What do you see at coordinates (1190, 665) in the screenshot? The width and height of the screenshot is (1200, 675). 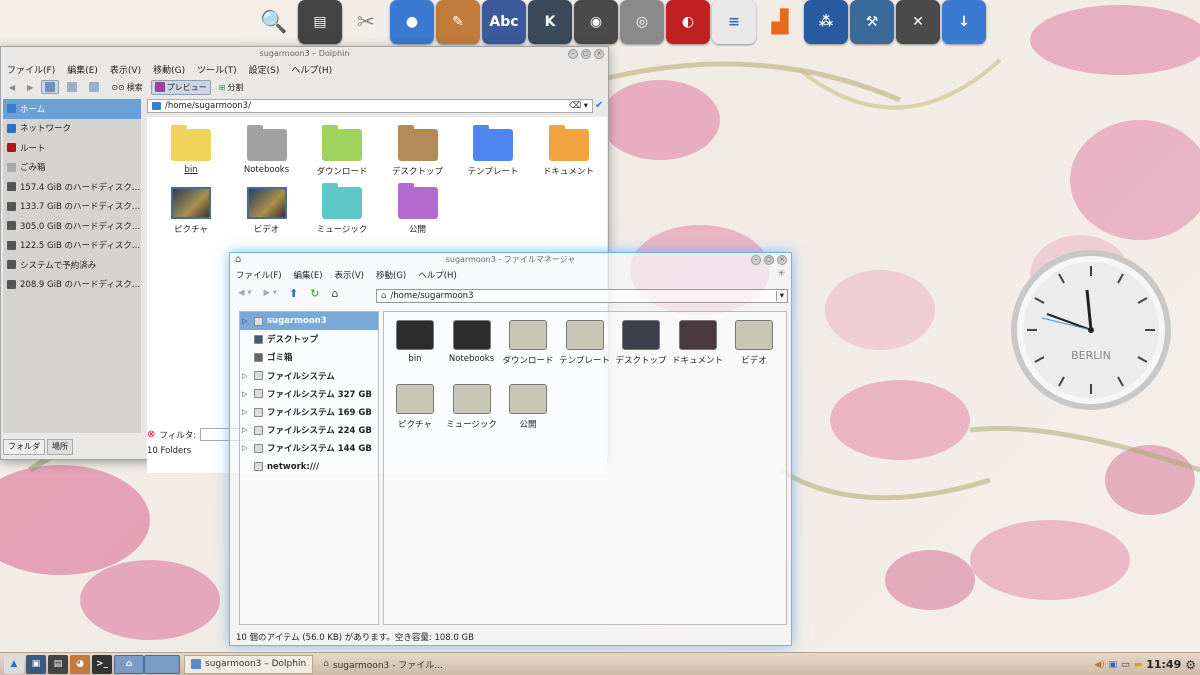 I see `panel-settings-icon: ⚙` at bounding box center [1190, 665].